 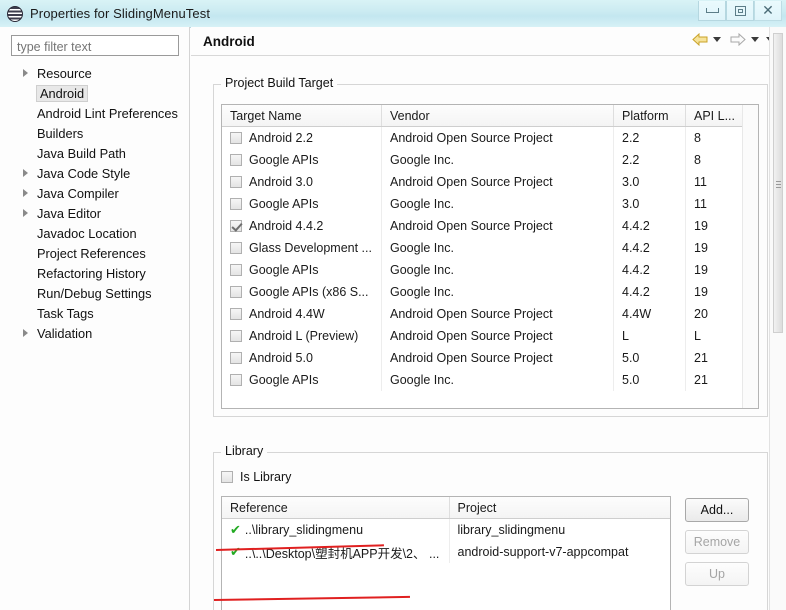 What do you see at coordinates (95, 313) in the screenshot?
I see `sidebar-item-task-tags: Task Tags` at bounding box center [95, 313].